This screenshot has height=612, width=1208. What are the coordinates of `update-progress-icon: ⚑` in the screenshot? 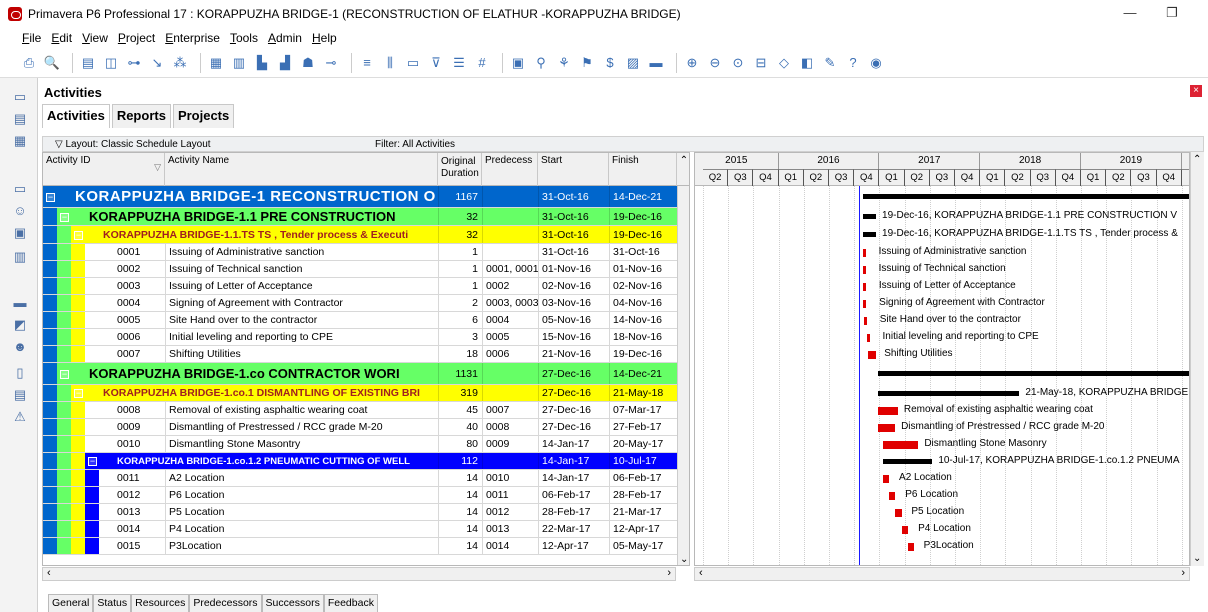 It's located at (587, 63).